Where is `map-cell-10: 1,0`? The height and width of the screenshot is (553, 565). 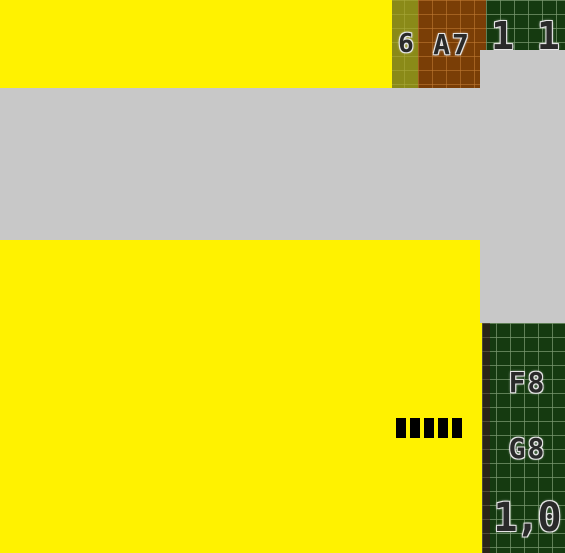
map-cell-10: 1,0 is located at coordinates (526, 518).